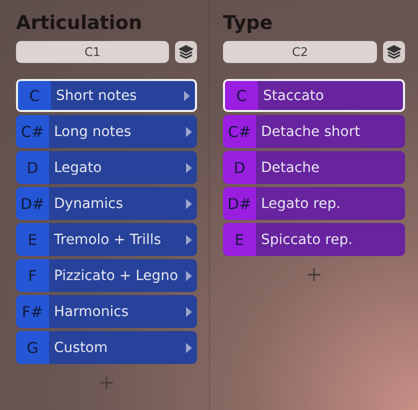 Image resolution: width=418 pixels, height=410 pixels. What do you see at coordinates (248, 23) in the screenshot?
I see `column-title: Type` at bounding box center [248, 23].